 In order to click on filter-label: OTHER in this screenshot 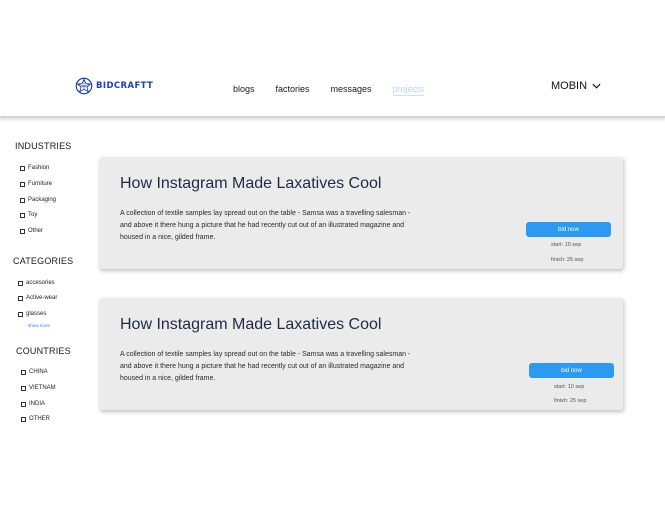, I will do `click(39, 419)`.